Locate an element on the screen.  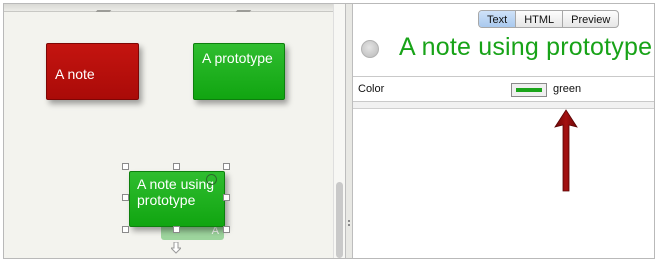
note-label: A prototype is located at coordinates (237, 58).